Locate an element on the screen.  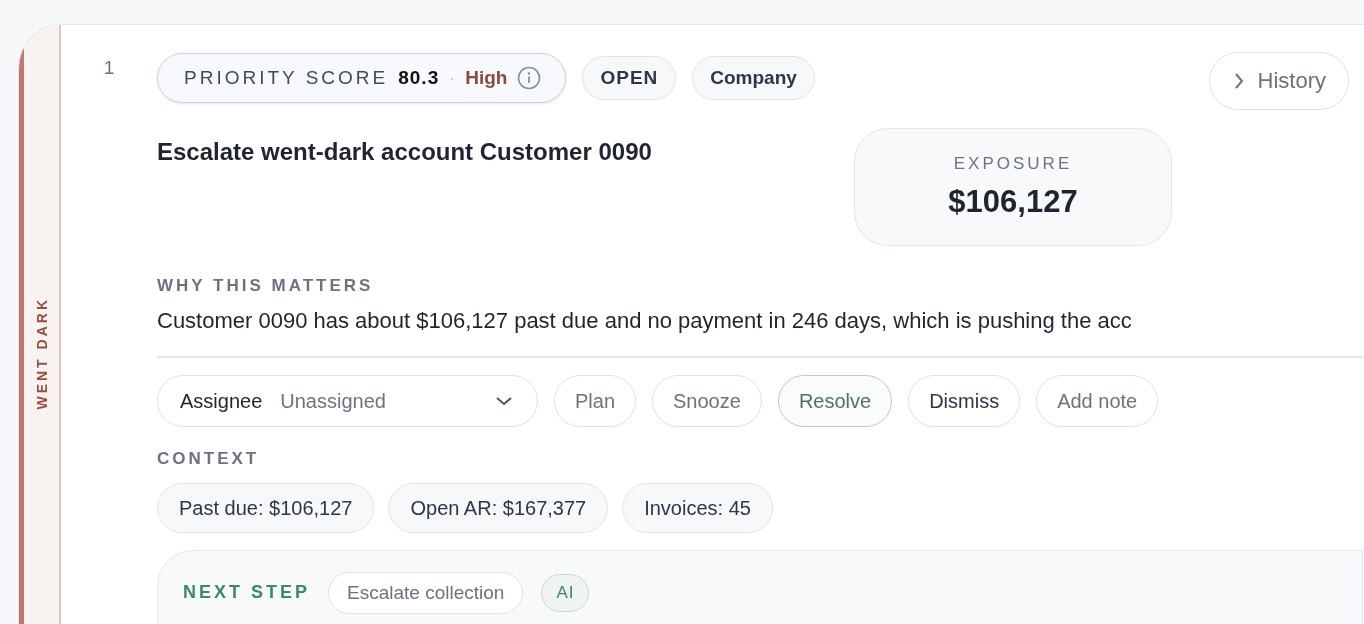
action-button: Dismiss is located at coordinates (964, 401).